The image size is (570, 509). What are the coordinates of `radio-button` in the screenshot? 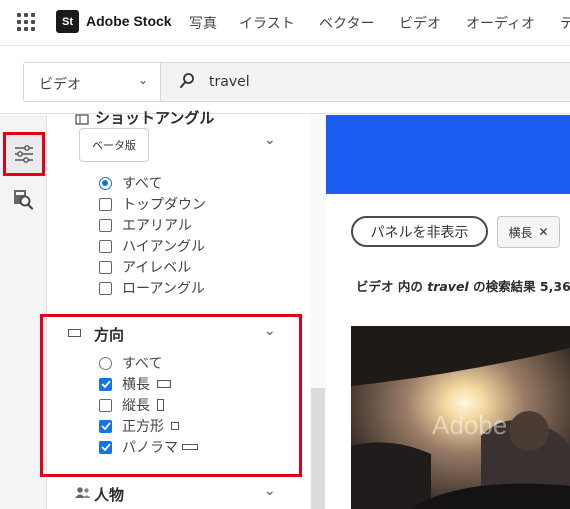 It's located at (105, 183).